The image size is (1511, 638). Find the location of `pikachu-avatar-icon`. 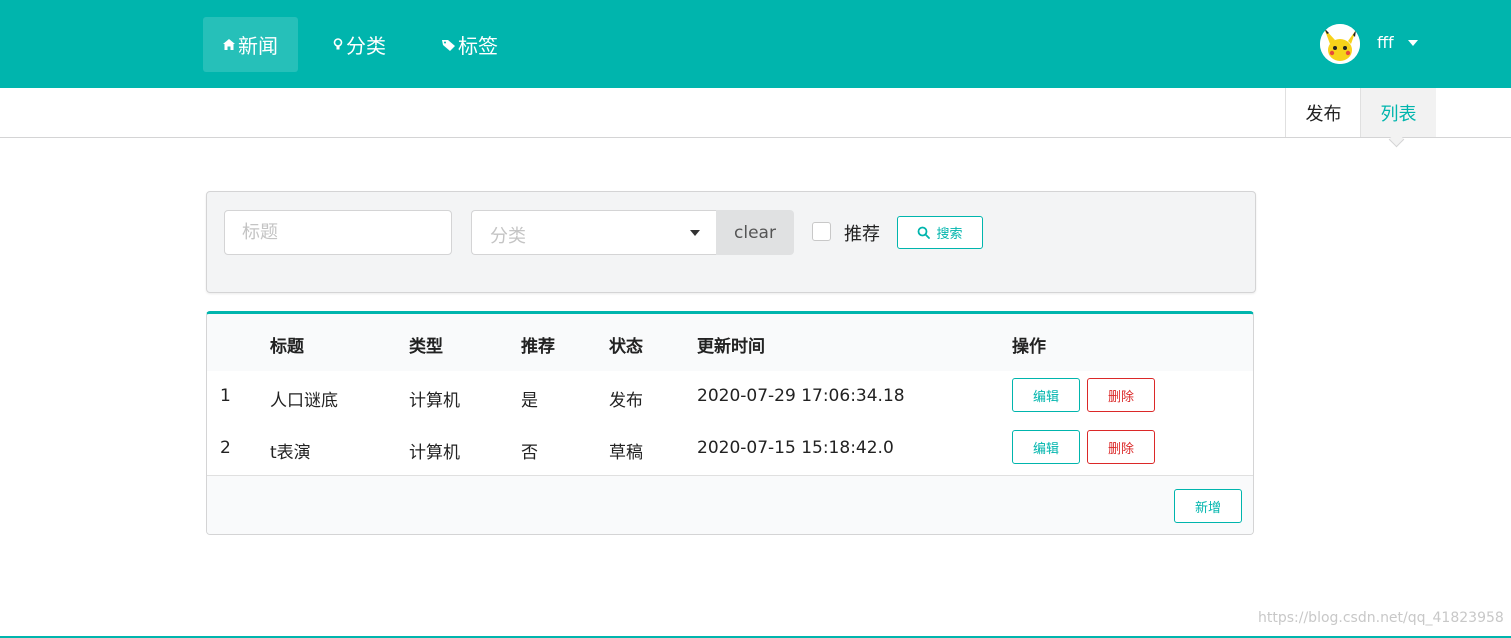

pikachu-avatar-icon is located at coordinates (1340, 44).